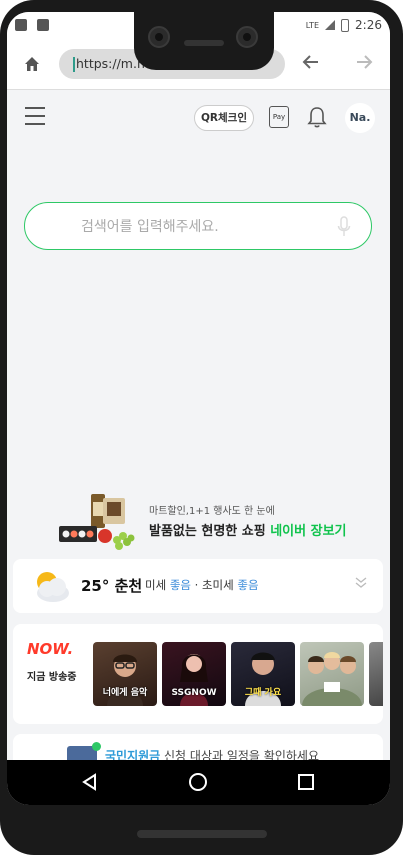 This screenshot has height=855, width=403. What do you see at coordinates (344, 227) in the screenshot?
I see `microphone-icon` at bounding box center [344, 227].